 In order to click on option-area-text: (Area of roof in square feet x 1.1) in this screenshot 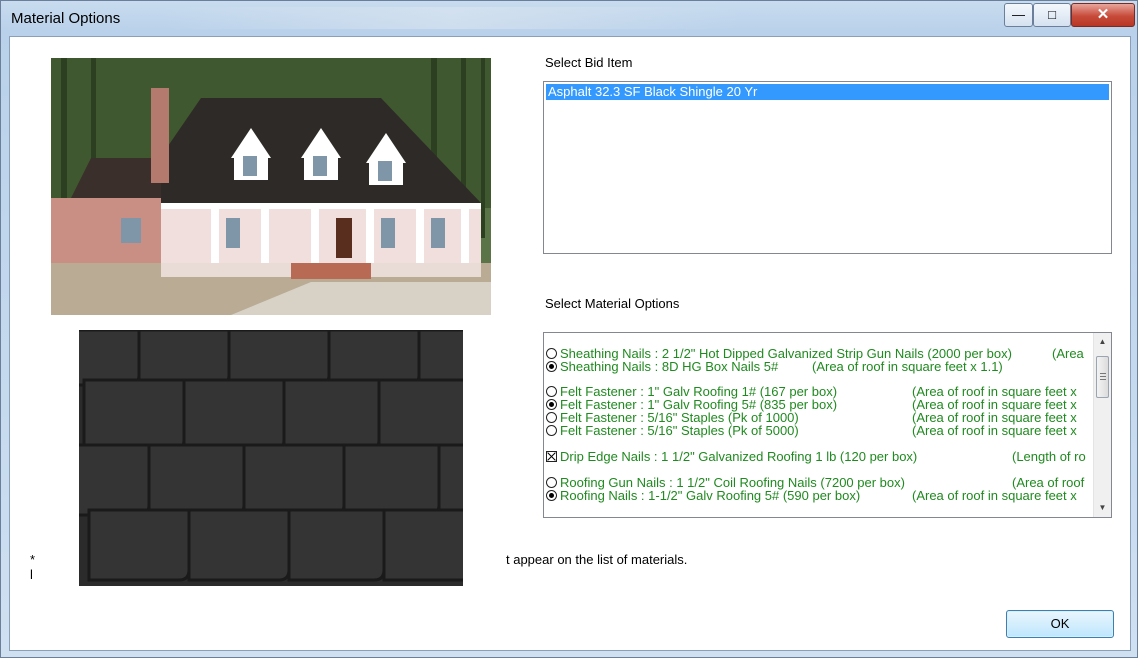, I will do `click(907, 366)`.